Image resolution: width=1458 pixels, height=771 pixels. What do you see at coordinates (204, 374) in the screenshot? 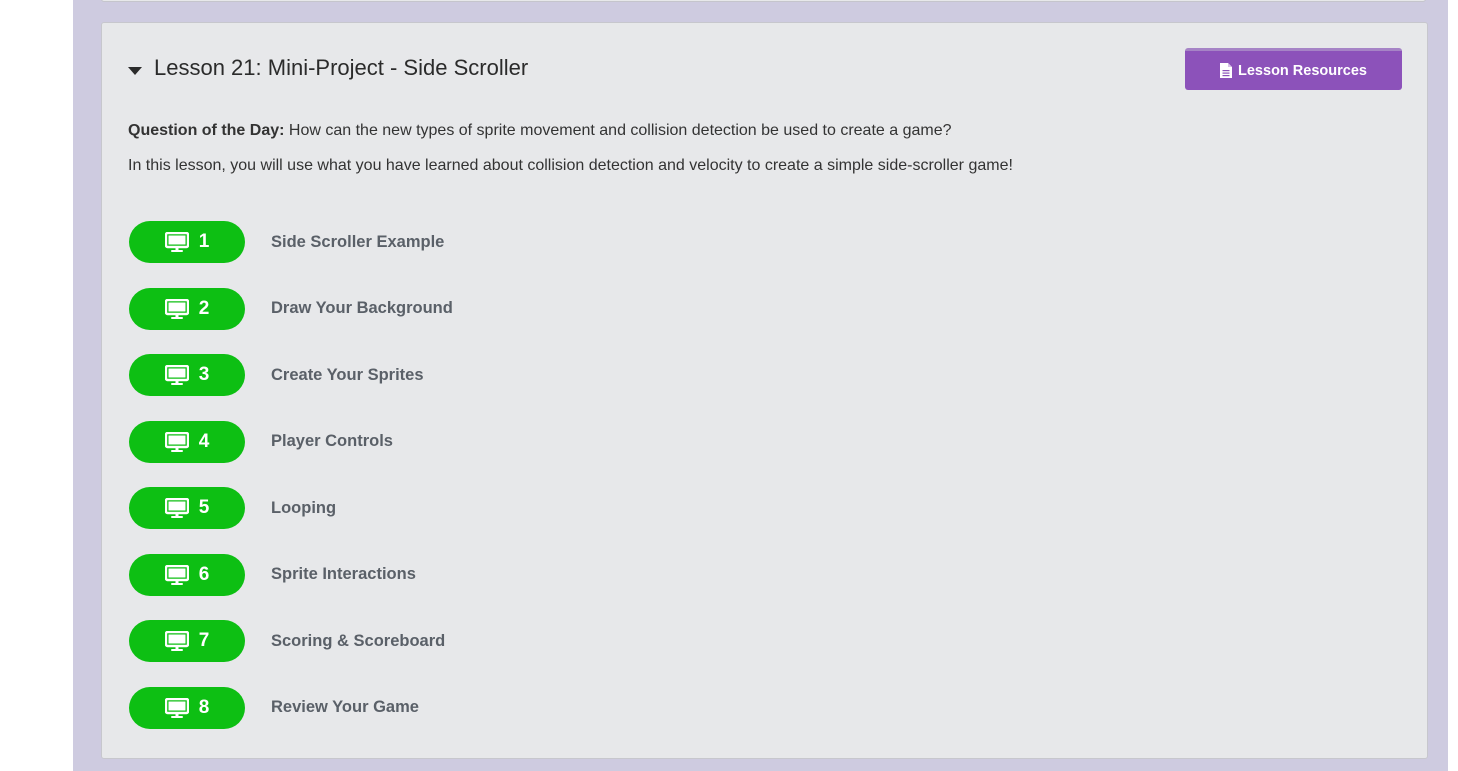
I see `level-number: 3` at bounding box center [204, 374].